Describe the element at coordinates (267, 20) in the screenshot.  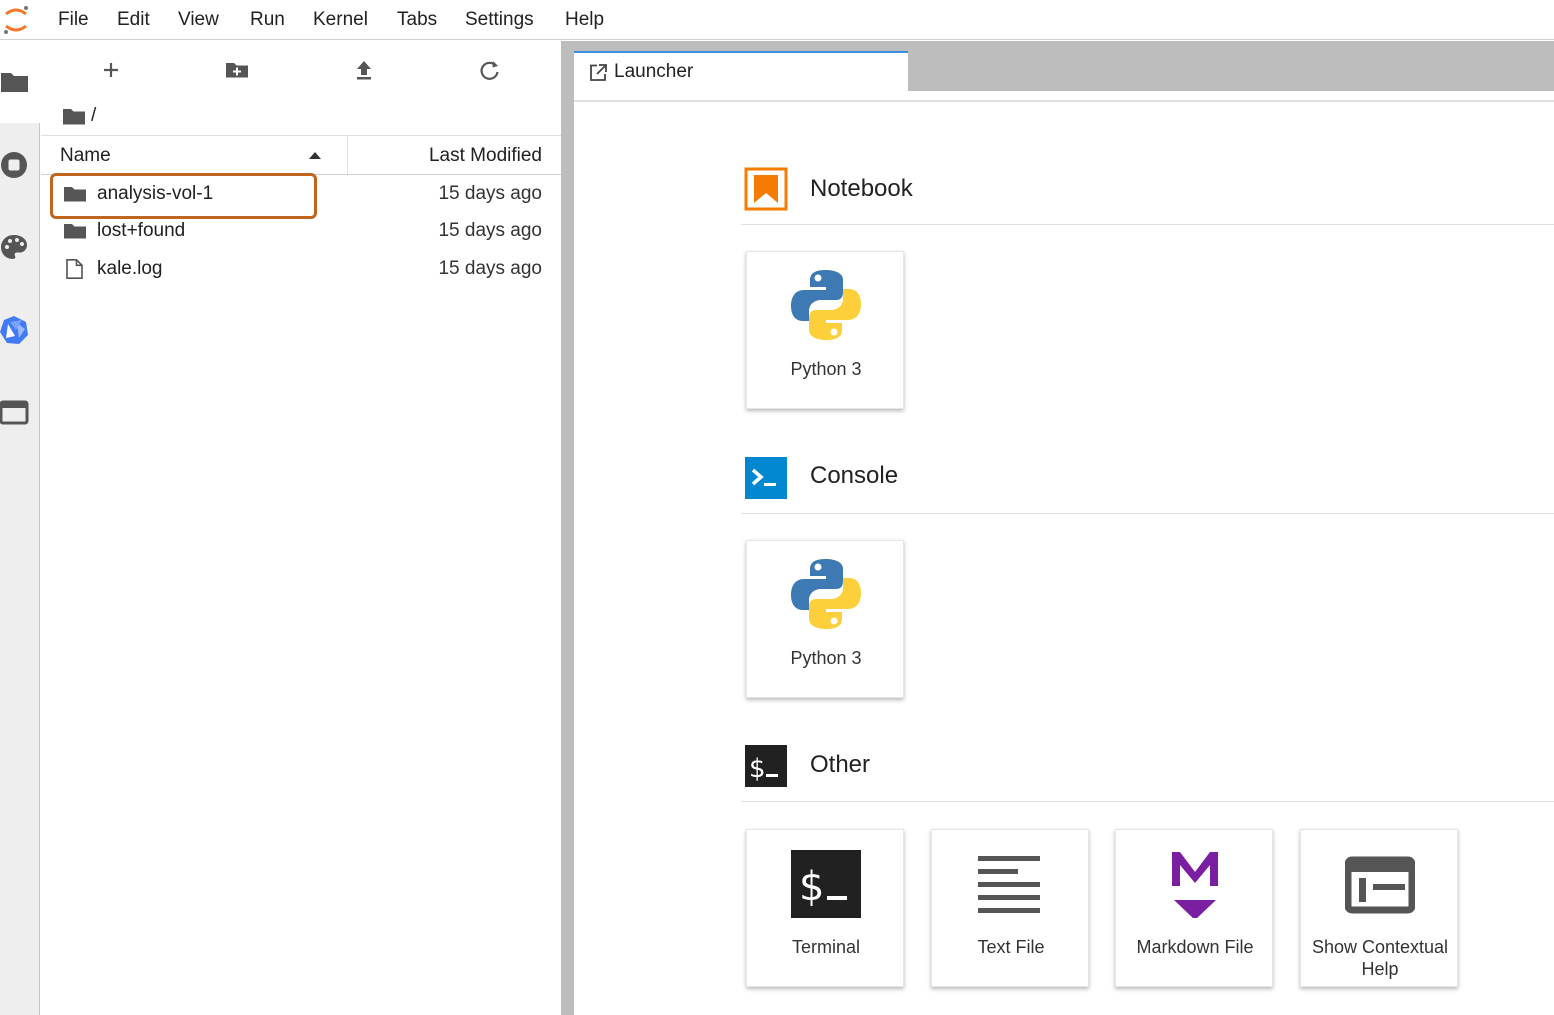
I see `menu-run: Run` at that location.